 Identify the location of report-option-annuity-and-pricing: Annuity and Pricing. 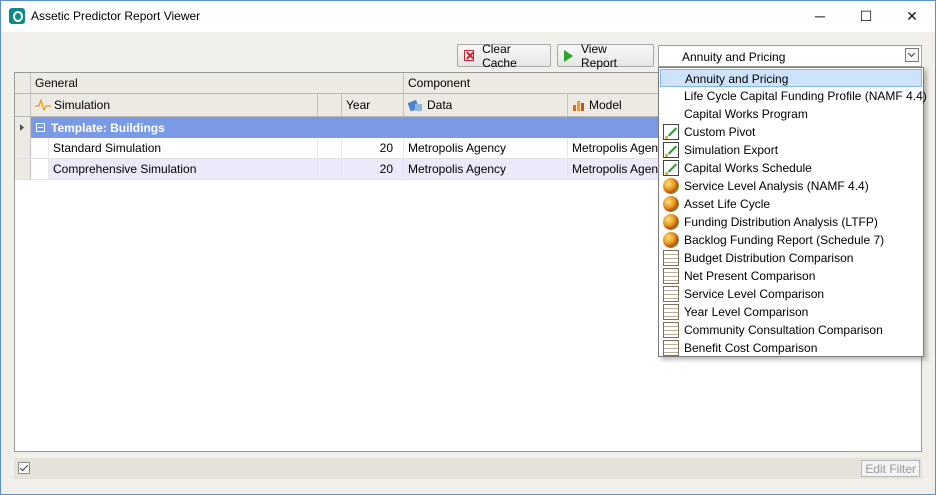
(791, 78).